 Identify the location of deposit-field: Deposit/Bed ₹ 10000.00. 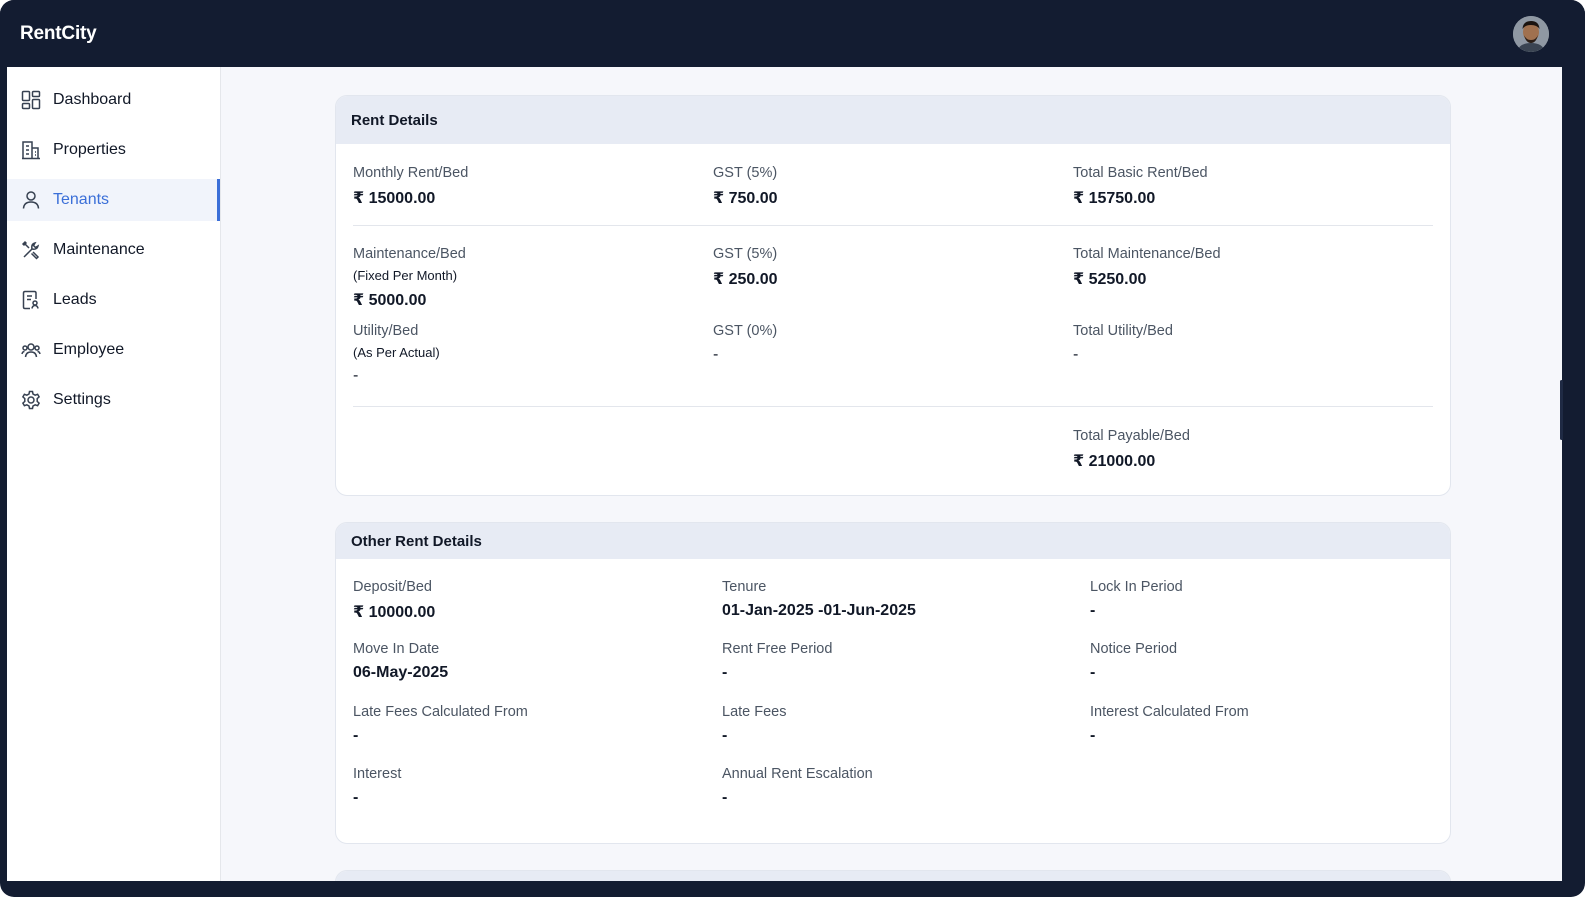
(394, 600).